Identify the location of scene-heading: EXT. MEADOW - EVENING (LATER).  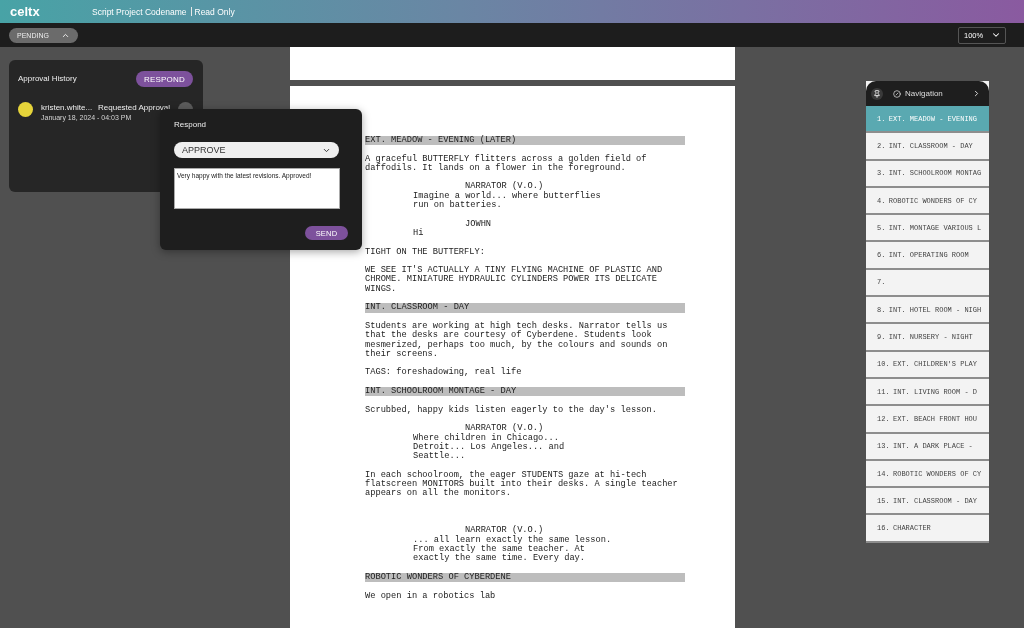
(525, 141).